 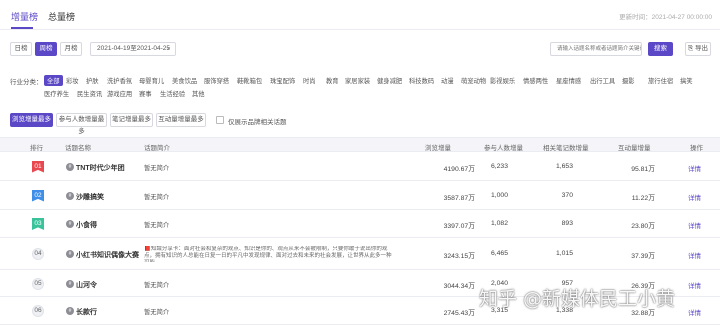 I want to click on interactions-value: 32.88万, so click(x=643, y=313).